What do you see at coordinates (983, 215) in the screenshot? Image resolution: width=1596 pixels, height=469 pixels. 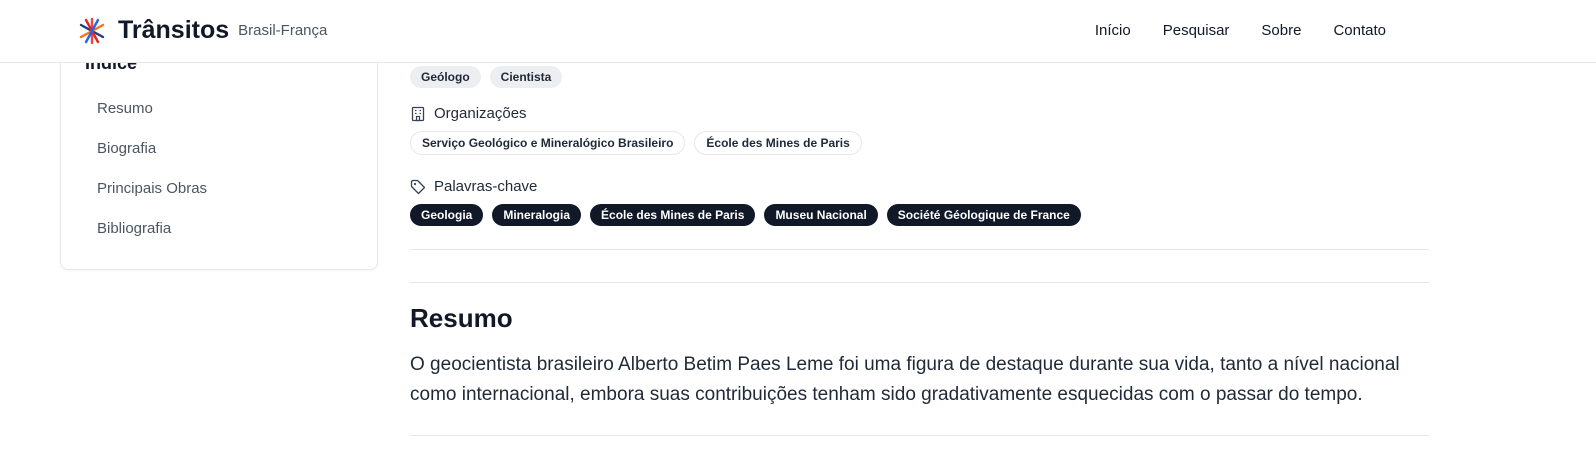 I see `keyword-tag: Société Géologique de France` at bounding box center [983, 215].